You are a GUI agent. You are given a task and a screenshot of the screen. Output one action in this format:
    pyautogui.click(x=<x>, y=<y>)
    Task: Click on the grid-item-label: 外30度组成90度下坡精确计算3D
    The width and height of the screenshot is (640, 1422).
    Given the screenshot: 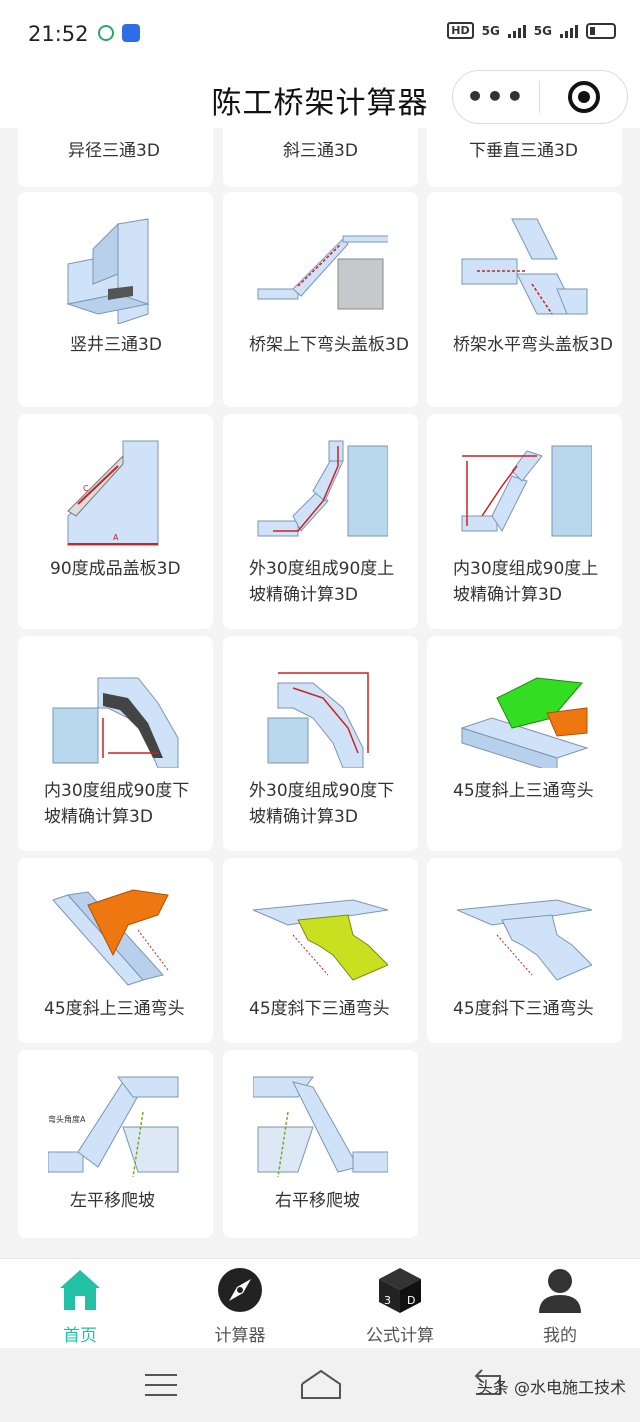 What is the action you would take?
    pyautogui.click(x=322, y=804)
    